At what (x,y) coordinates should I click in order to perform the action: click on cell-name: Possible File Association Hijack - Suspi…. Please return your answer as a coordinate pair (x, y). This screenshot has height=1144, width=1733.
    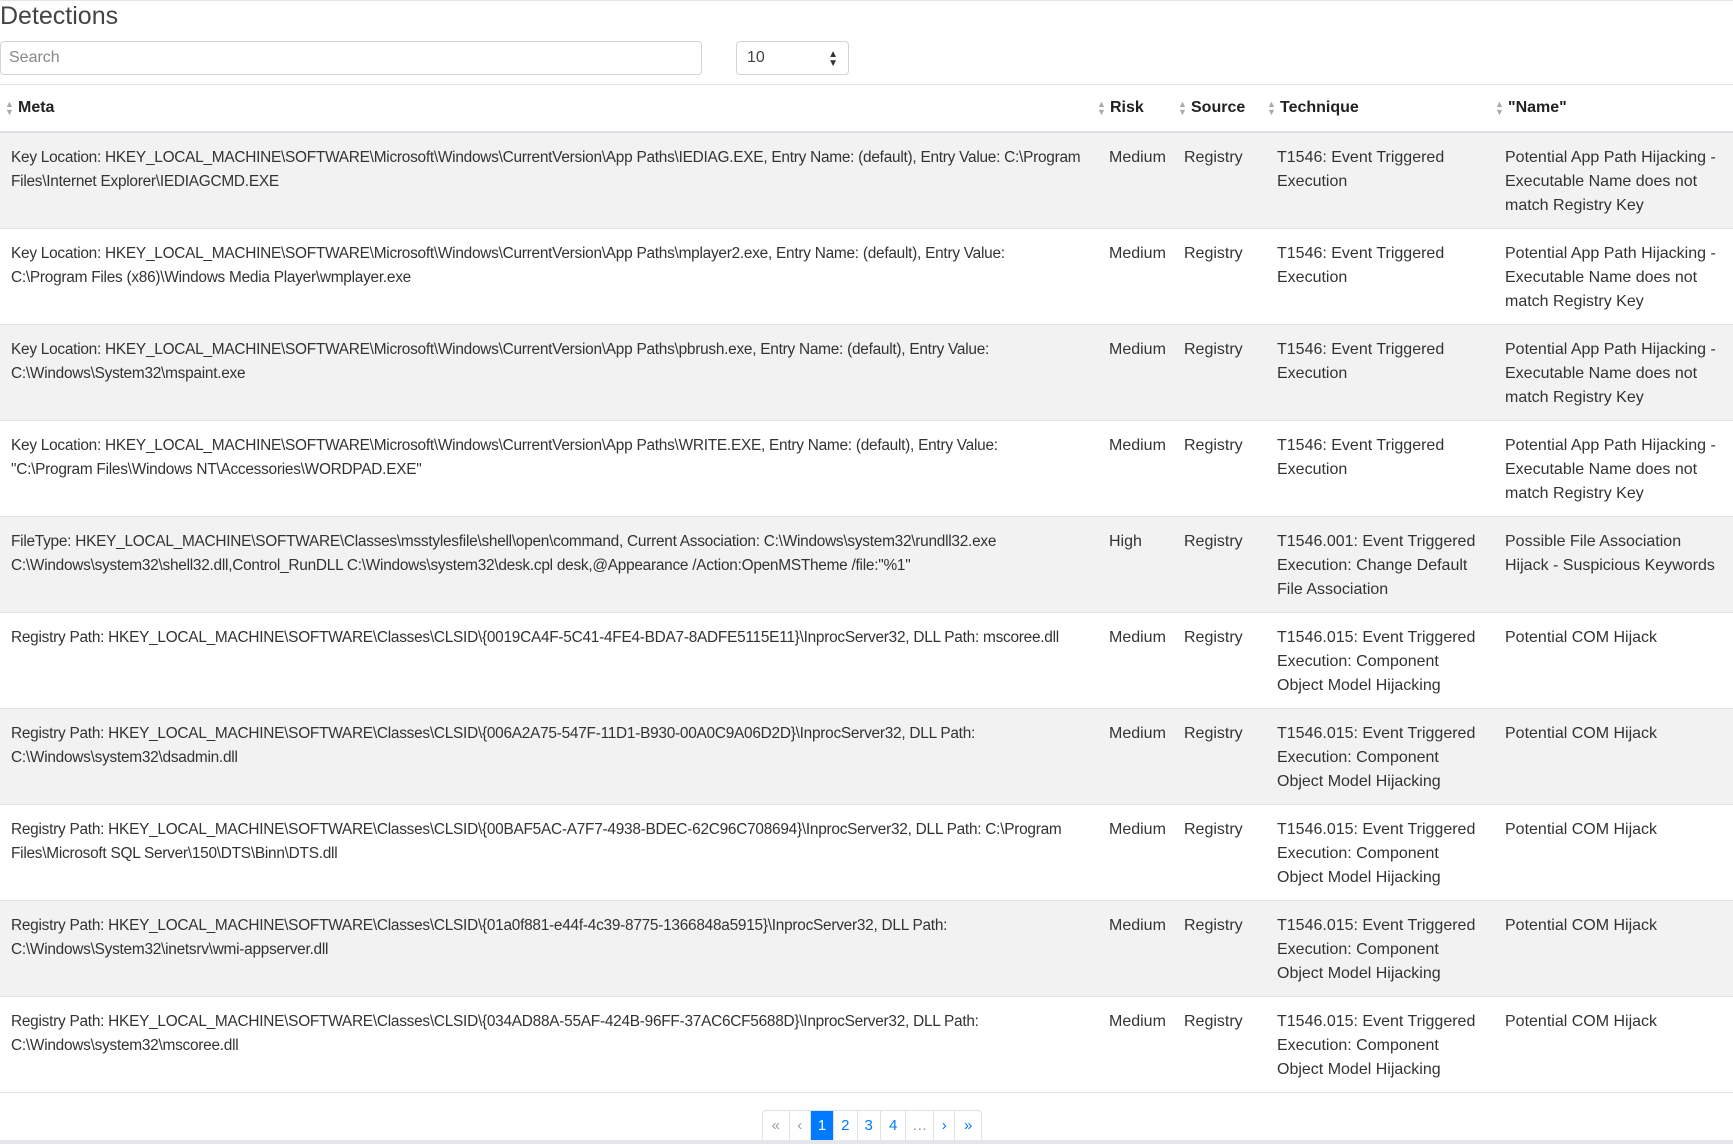
    Looking at the image, I should click on (1614, 564).